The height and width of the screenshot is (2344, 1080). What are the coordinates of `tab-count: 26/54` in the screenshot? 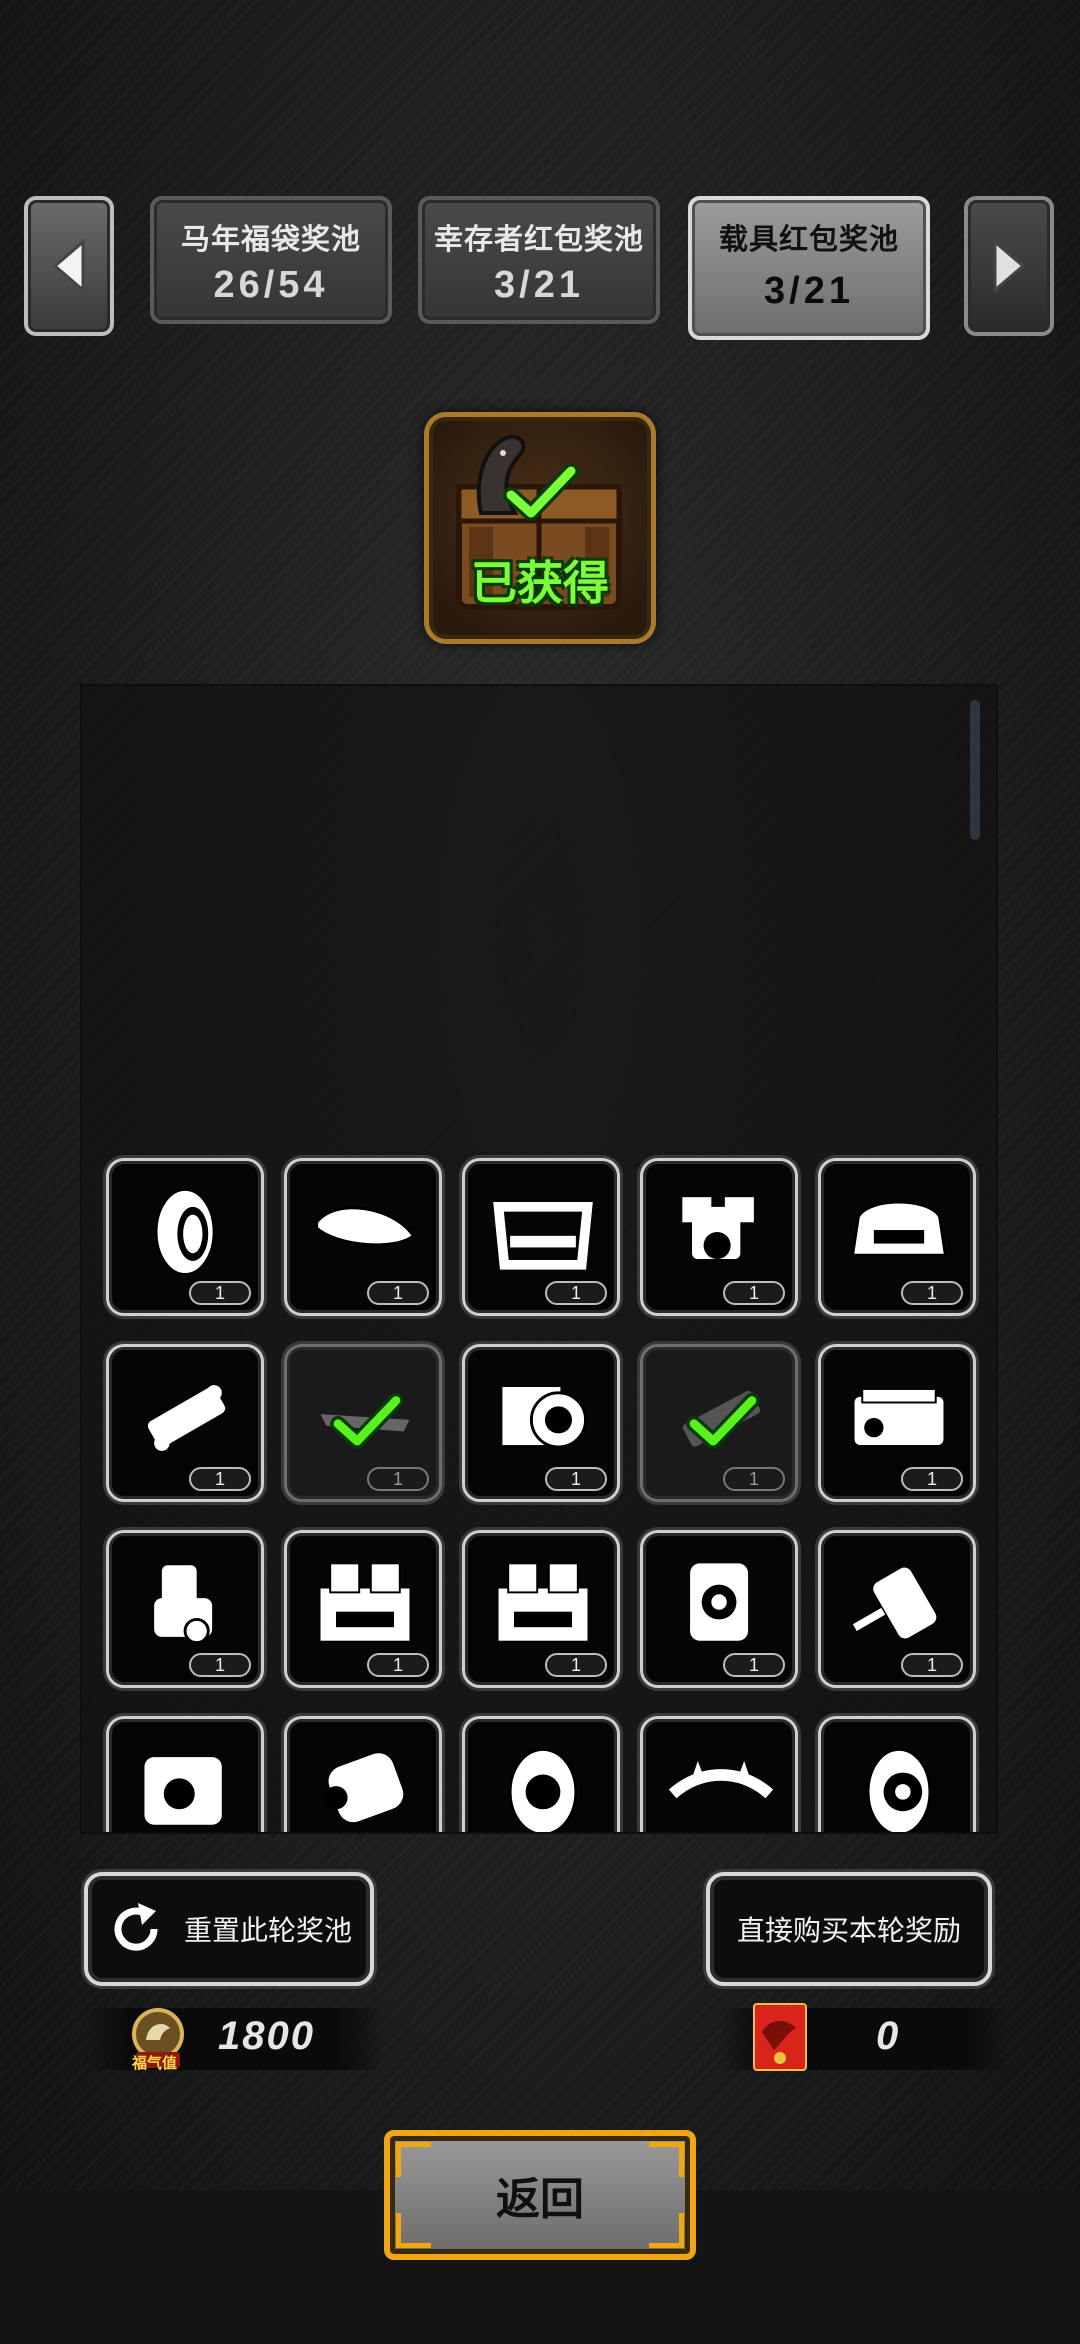 It's located at (271, 285).